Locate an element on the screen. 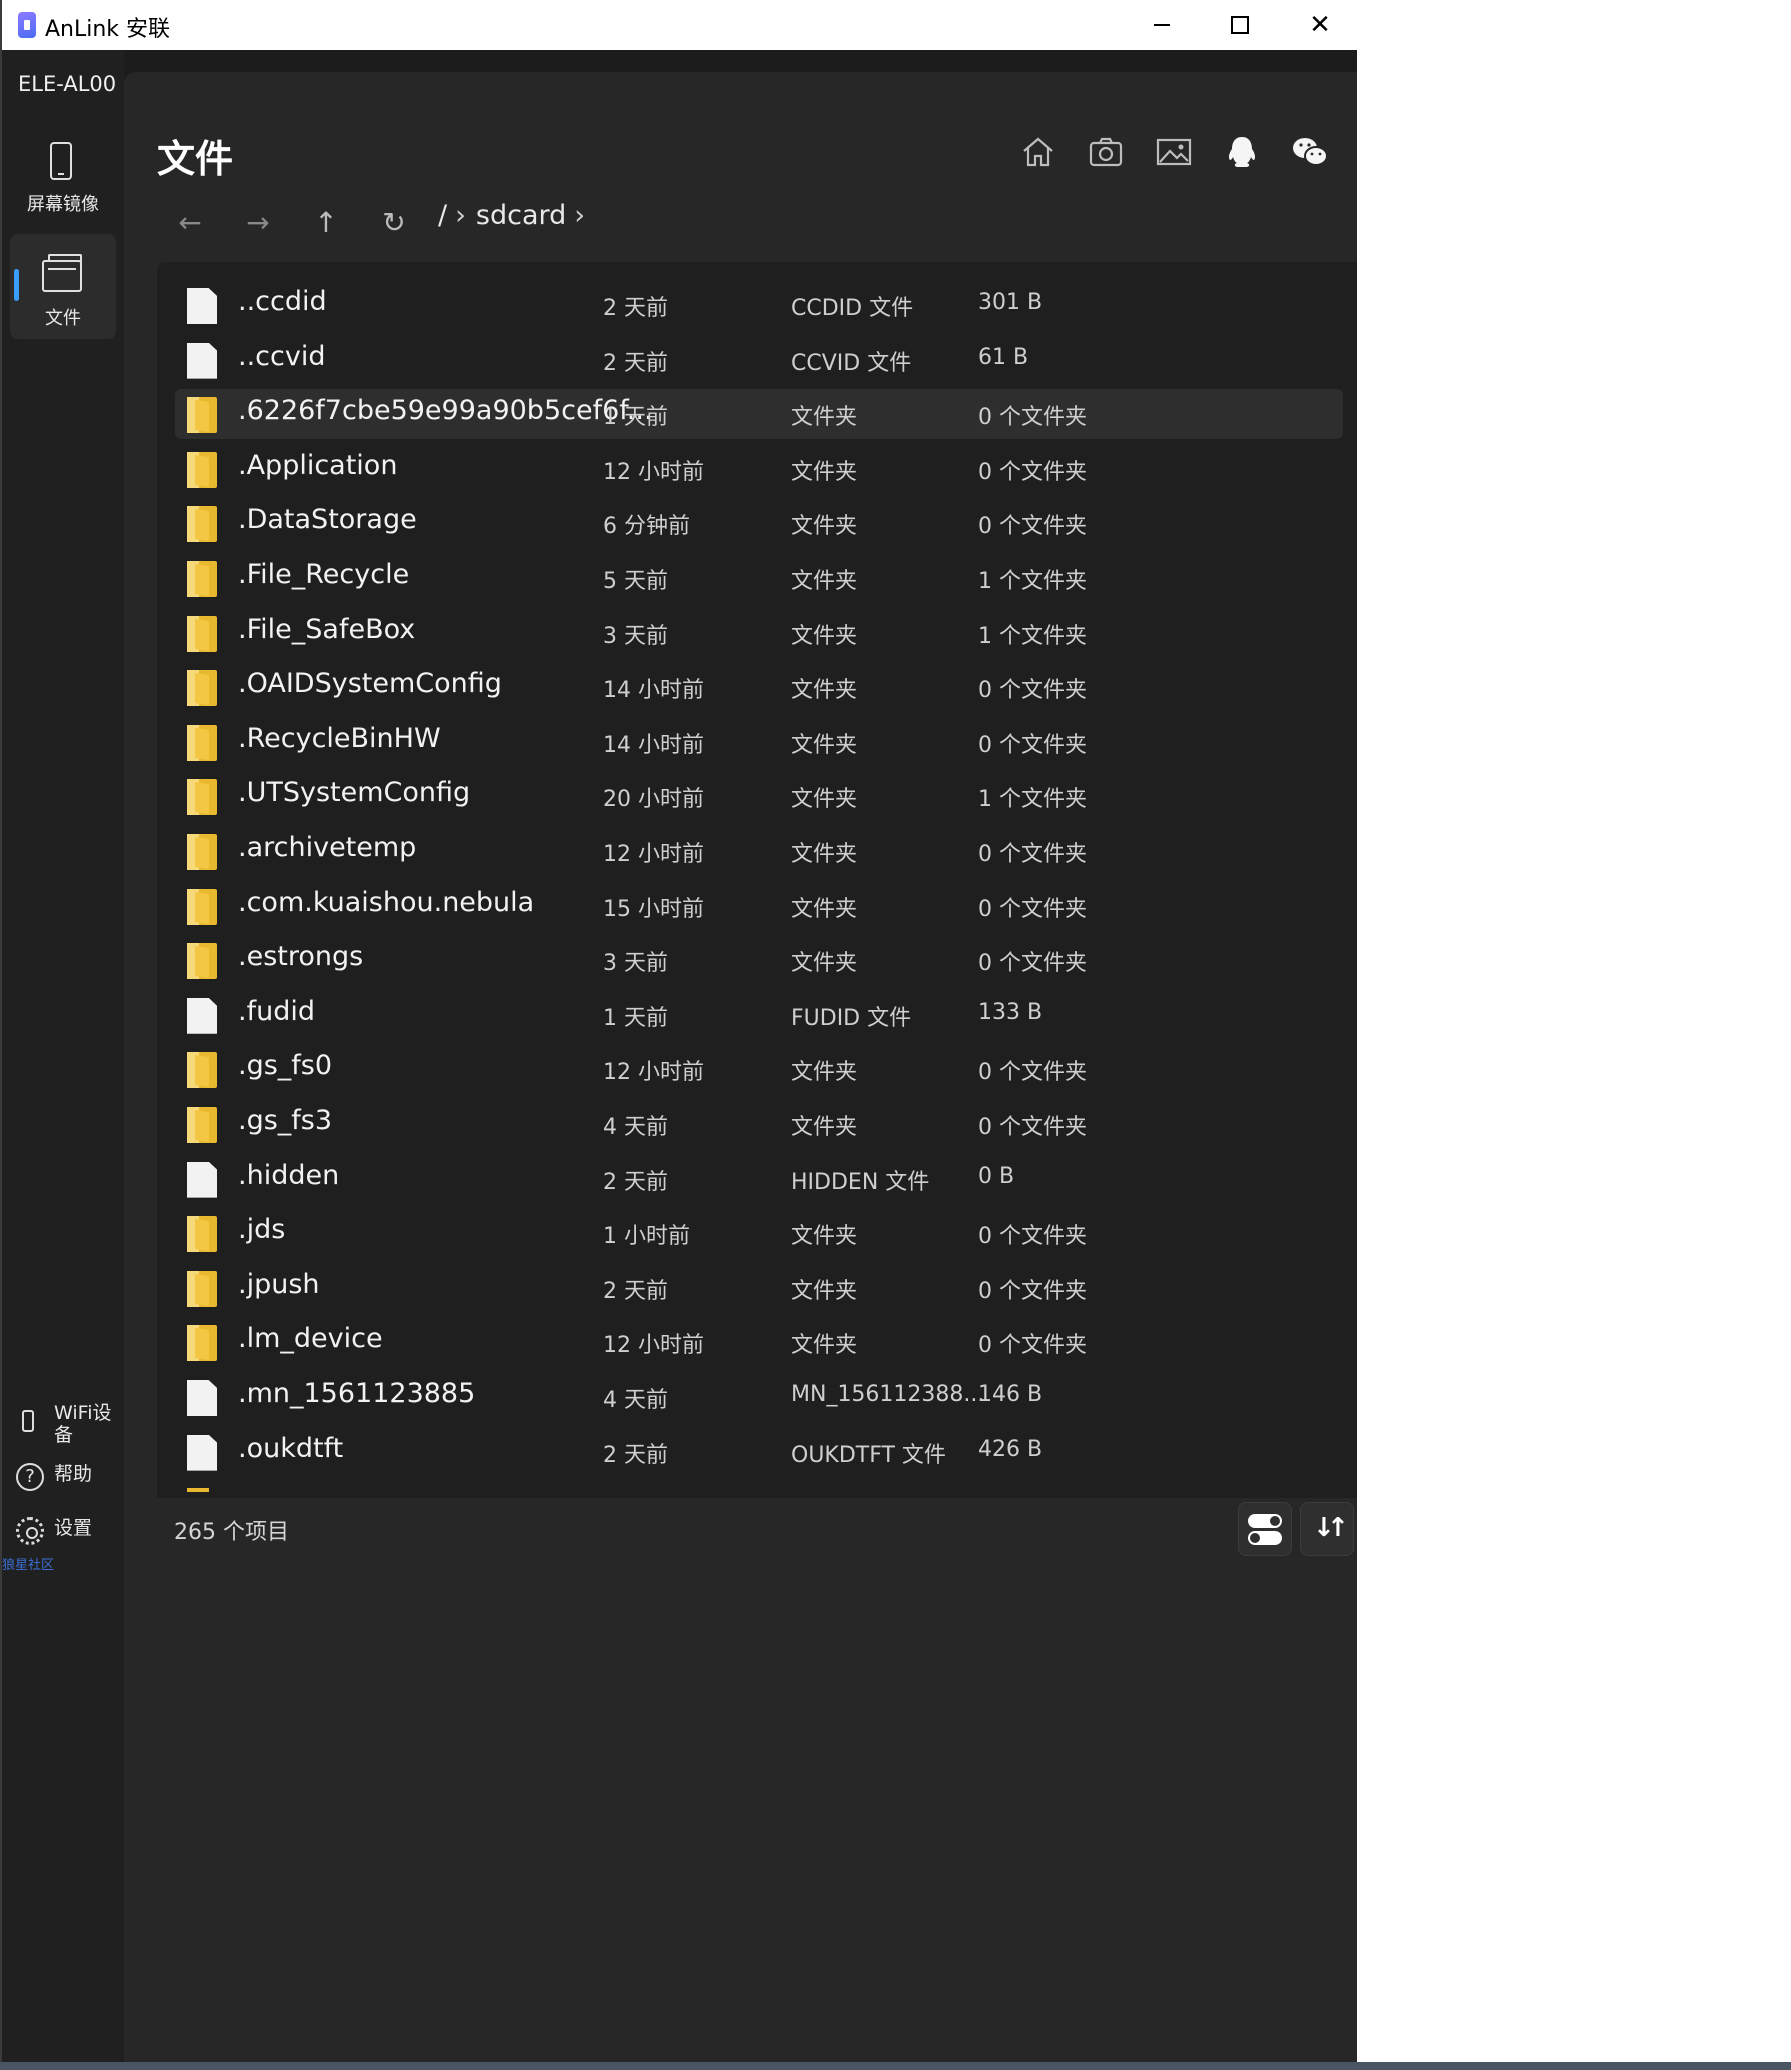  file-row: .com.kuaishou.nebula 15 小时前 文件夹 0 个文件夹 is located at coordinates (759, 906).